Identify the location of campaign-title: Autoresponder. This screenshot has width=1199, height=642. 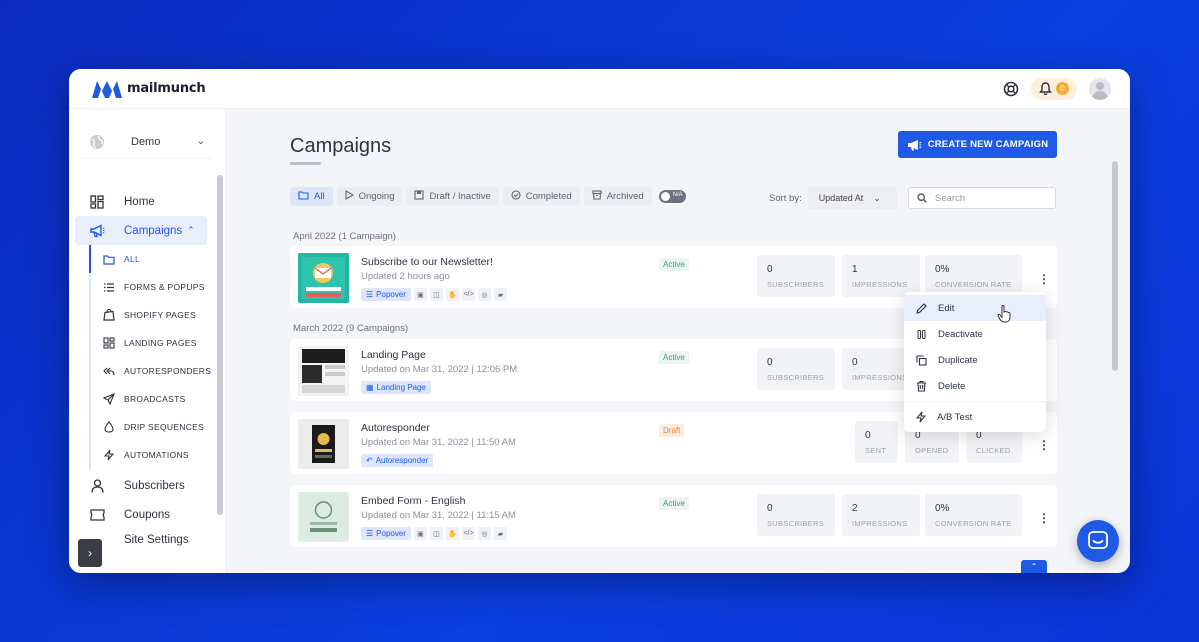
(395, 428).